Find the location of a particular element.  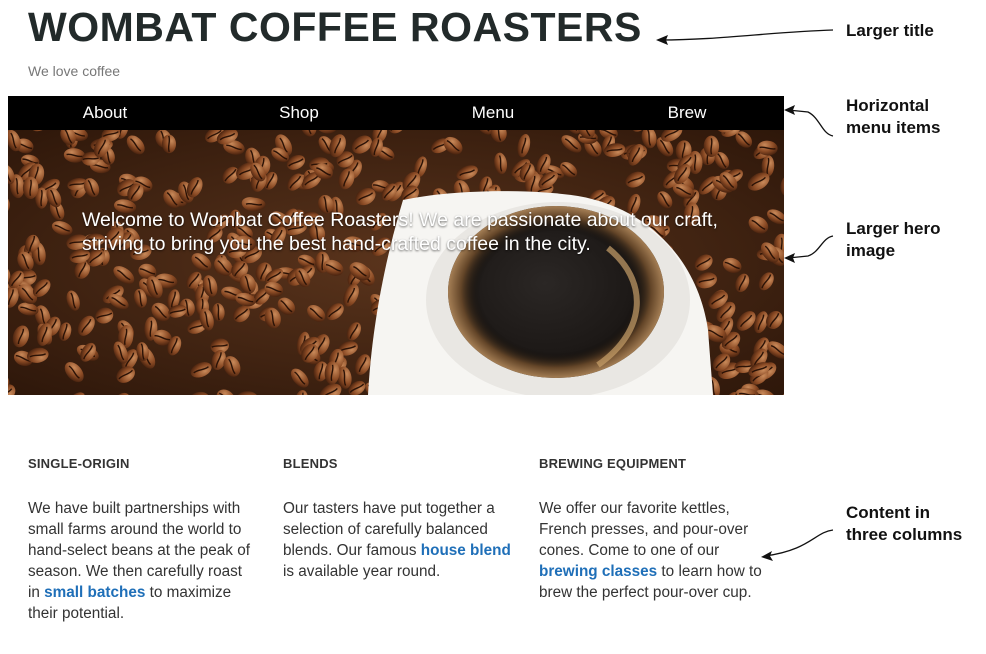

arrow-hero is located at coordinates (810, 247).